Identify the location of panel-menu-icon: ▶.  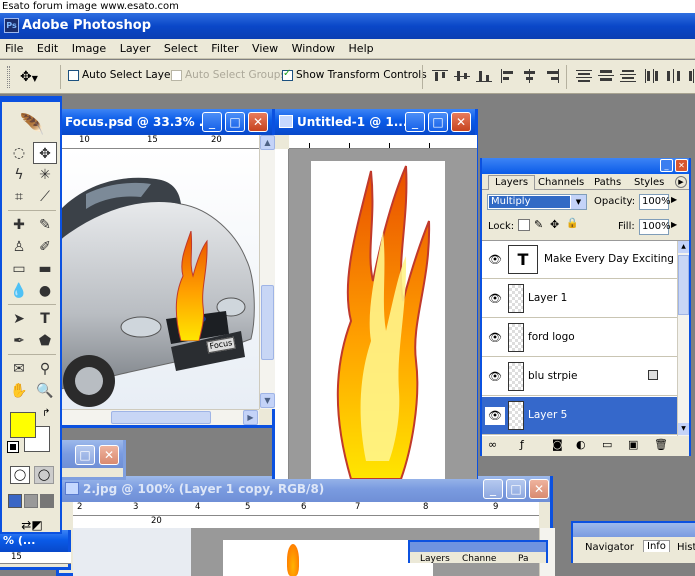
(681, 182).